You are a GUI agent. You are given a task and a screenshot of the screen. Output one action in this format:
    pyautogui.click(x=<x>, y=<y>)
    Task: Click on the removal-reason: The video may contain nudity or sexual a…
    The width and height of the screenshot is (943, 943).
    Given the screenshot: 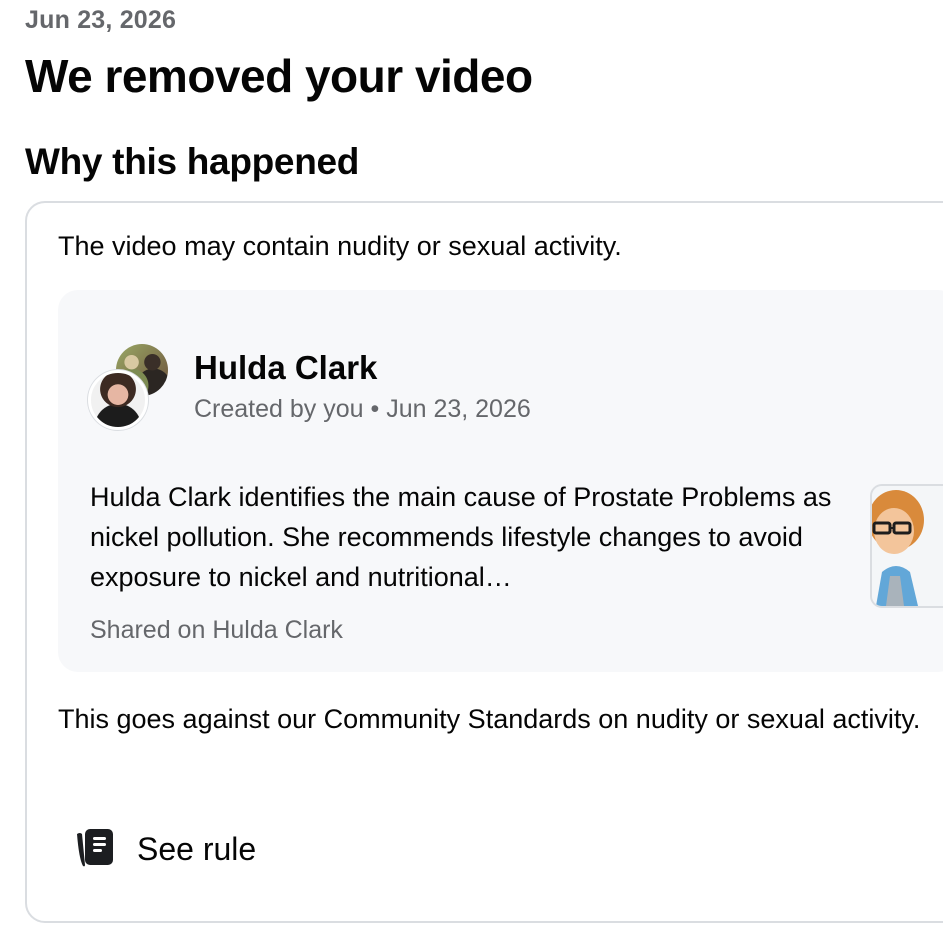 What is the action you would take?
    pyautogui.click(x=340, y=246)
    